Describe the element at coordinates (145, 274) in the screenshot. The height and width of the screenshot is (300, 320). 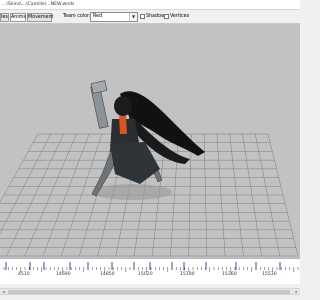
I see `tick-label: 15020` at that location.